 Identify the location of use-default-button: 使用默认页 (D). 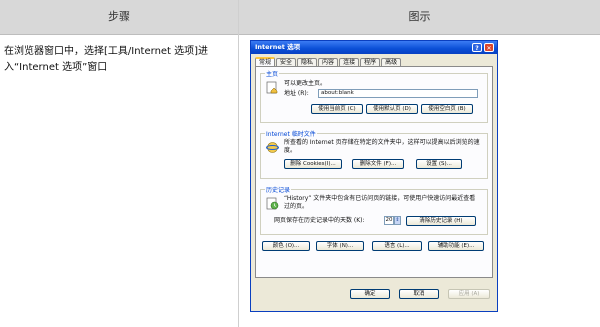
(392, 109).